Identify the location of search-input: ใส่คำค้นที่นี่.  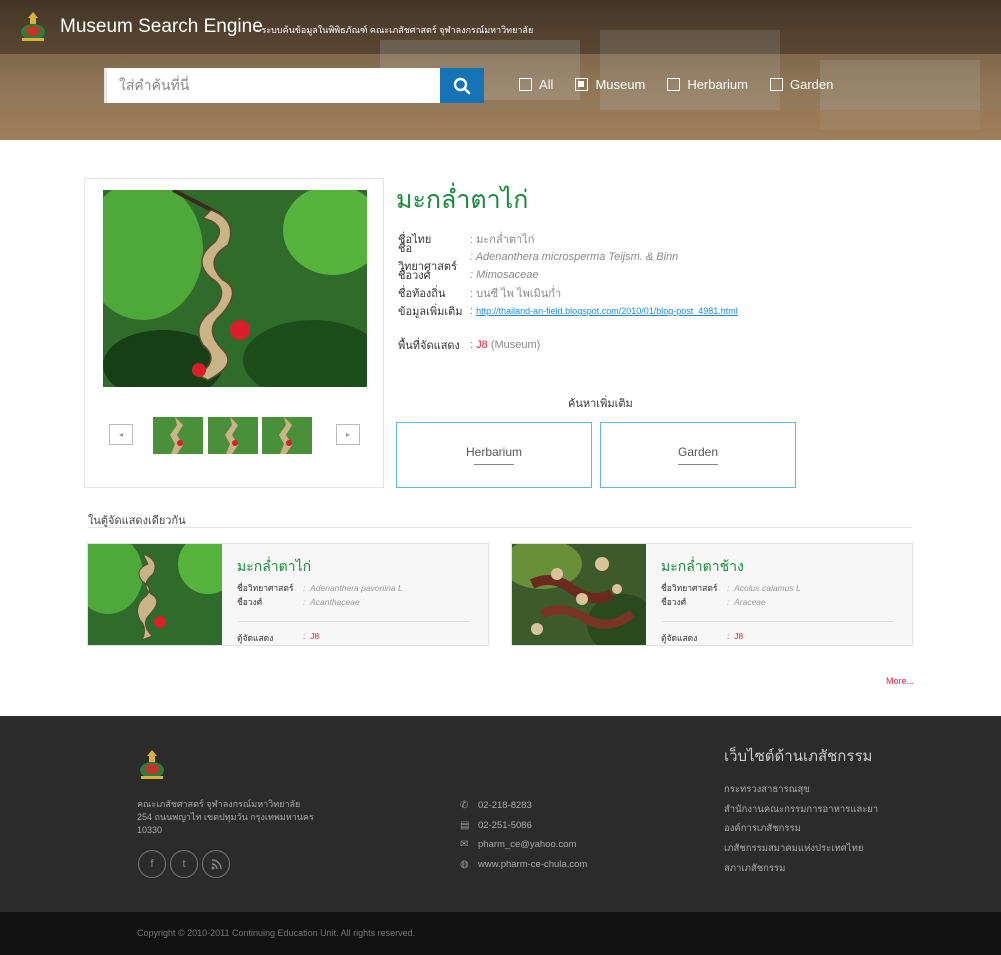
(272, 85).